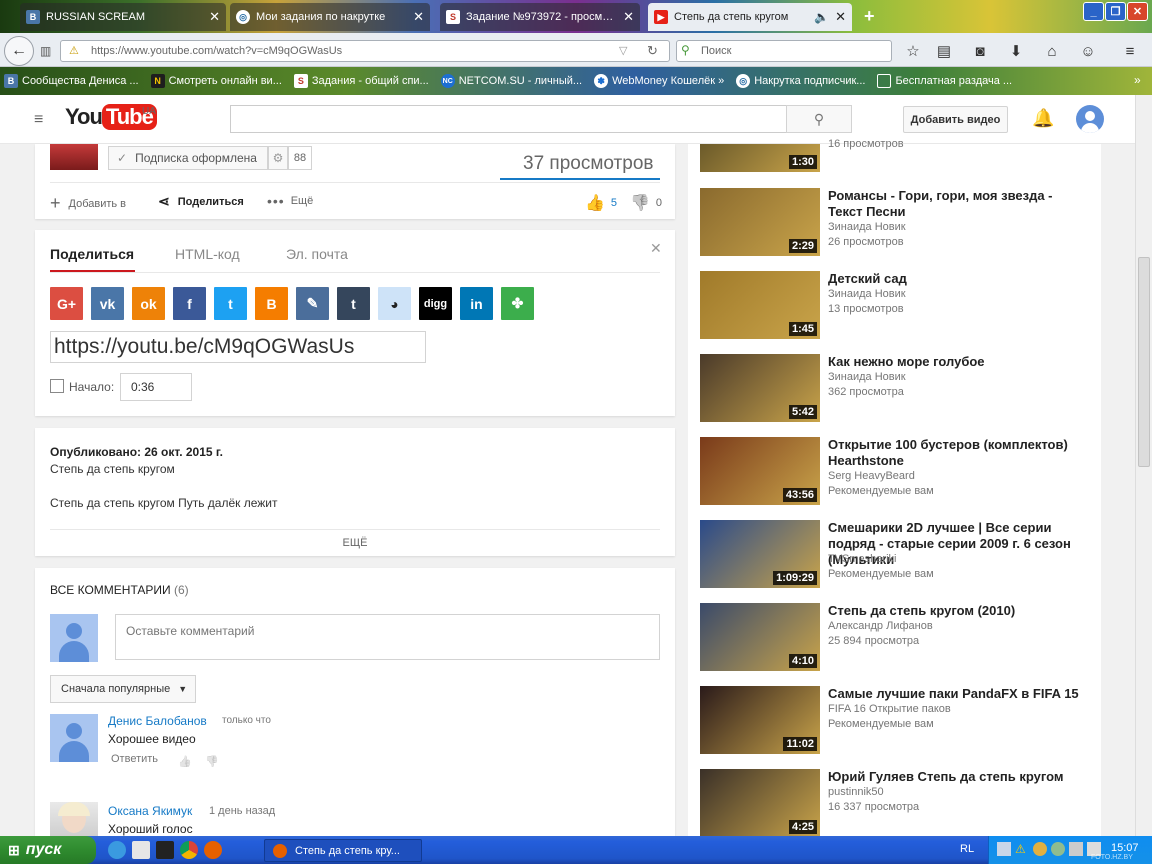 The height and width of the screenshot is (864, 1152). I want to click on channel-name: Зинаида Новик, so click(867, 377).